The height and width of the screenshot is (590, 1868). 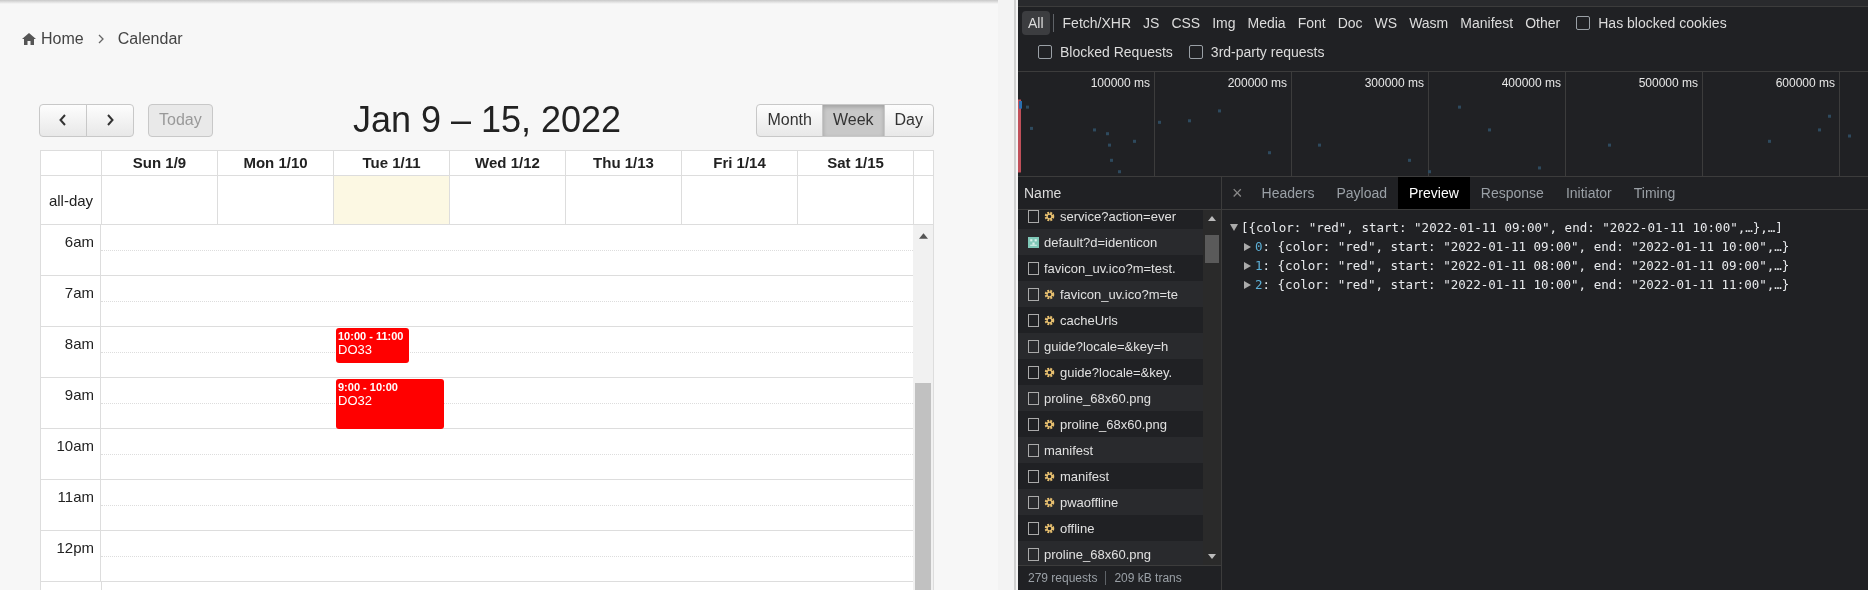 I want to click on filter-chip: Manifest, so click(x=1487, y=23).